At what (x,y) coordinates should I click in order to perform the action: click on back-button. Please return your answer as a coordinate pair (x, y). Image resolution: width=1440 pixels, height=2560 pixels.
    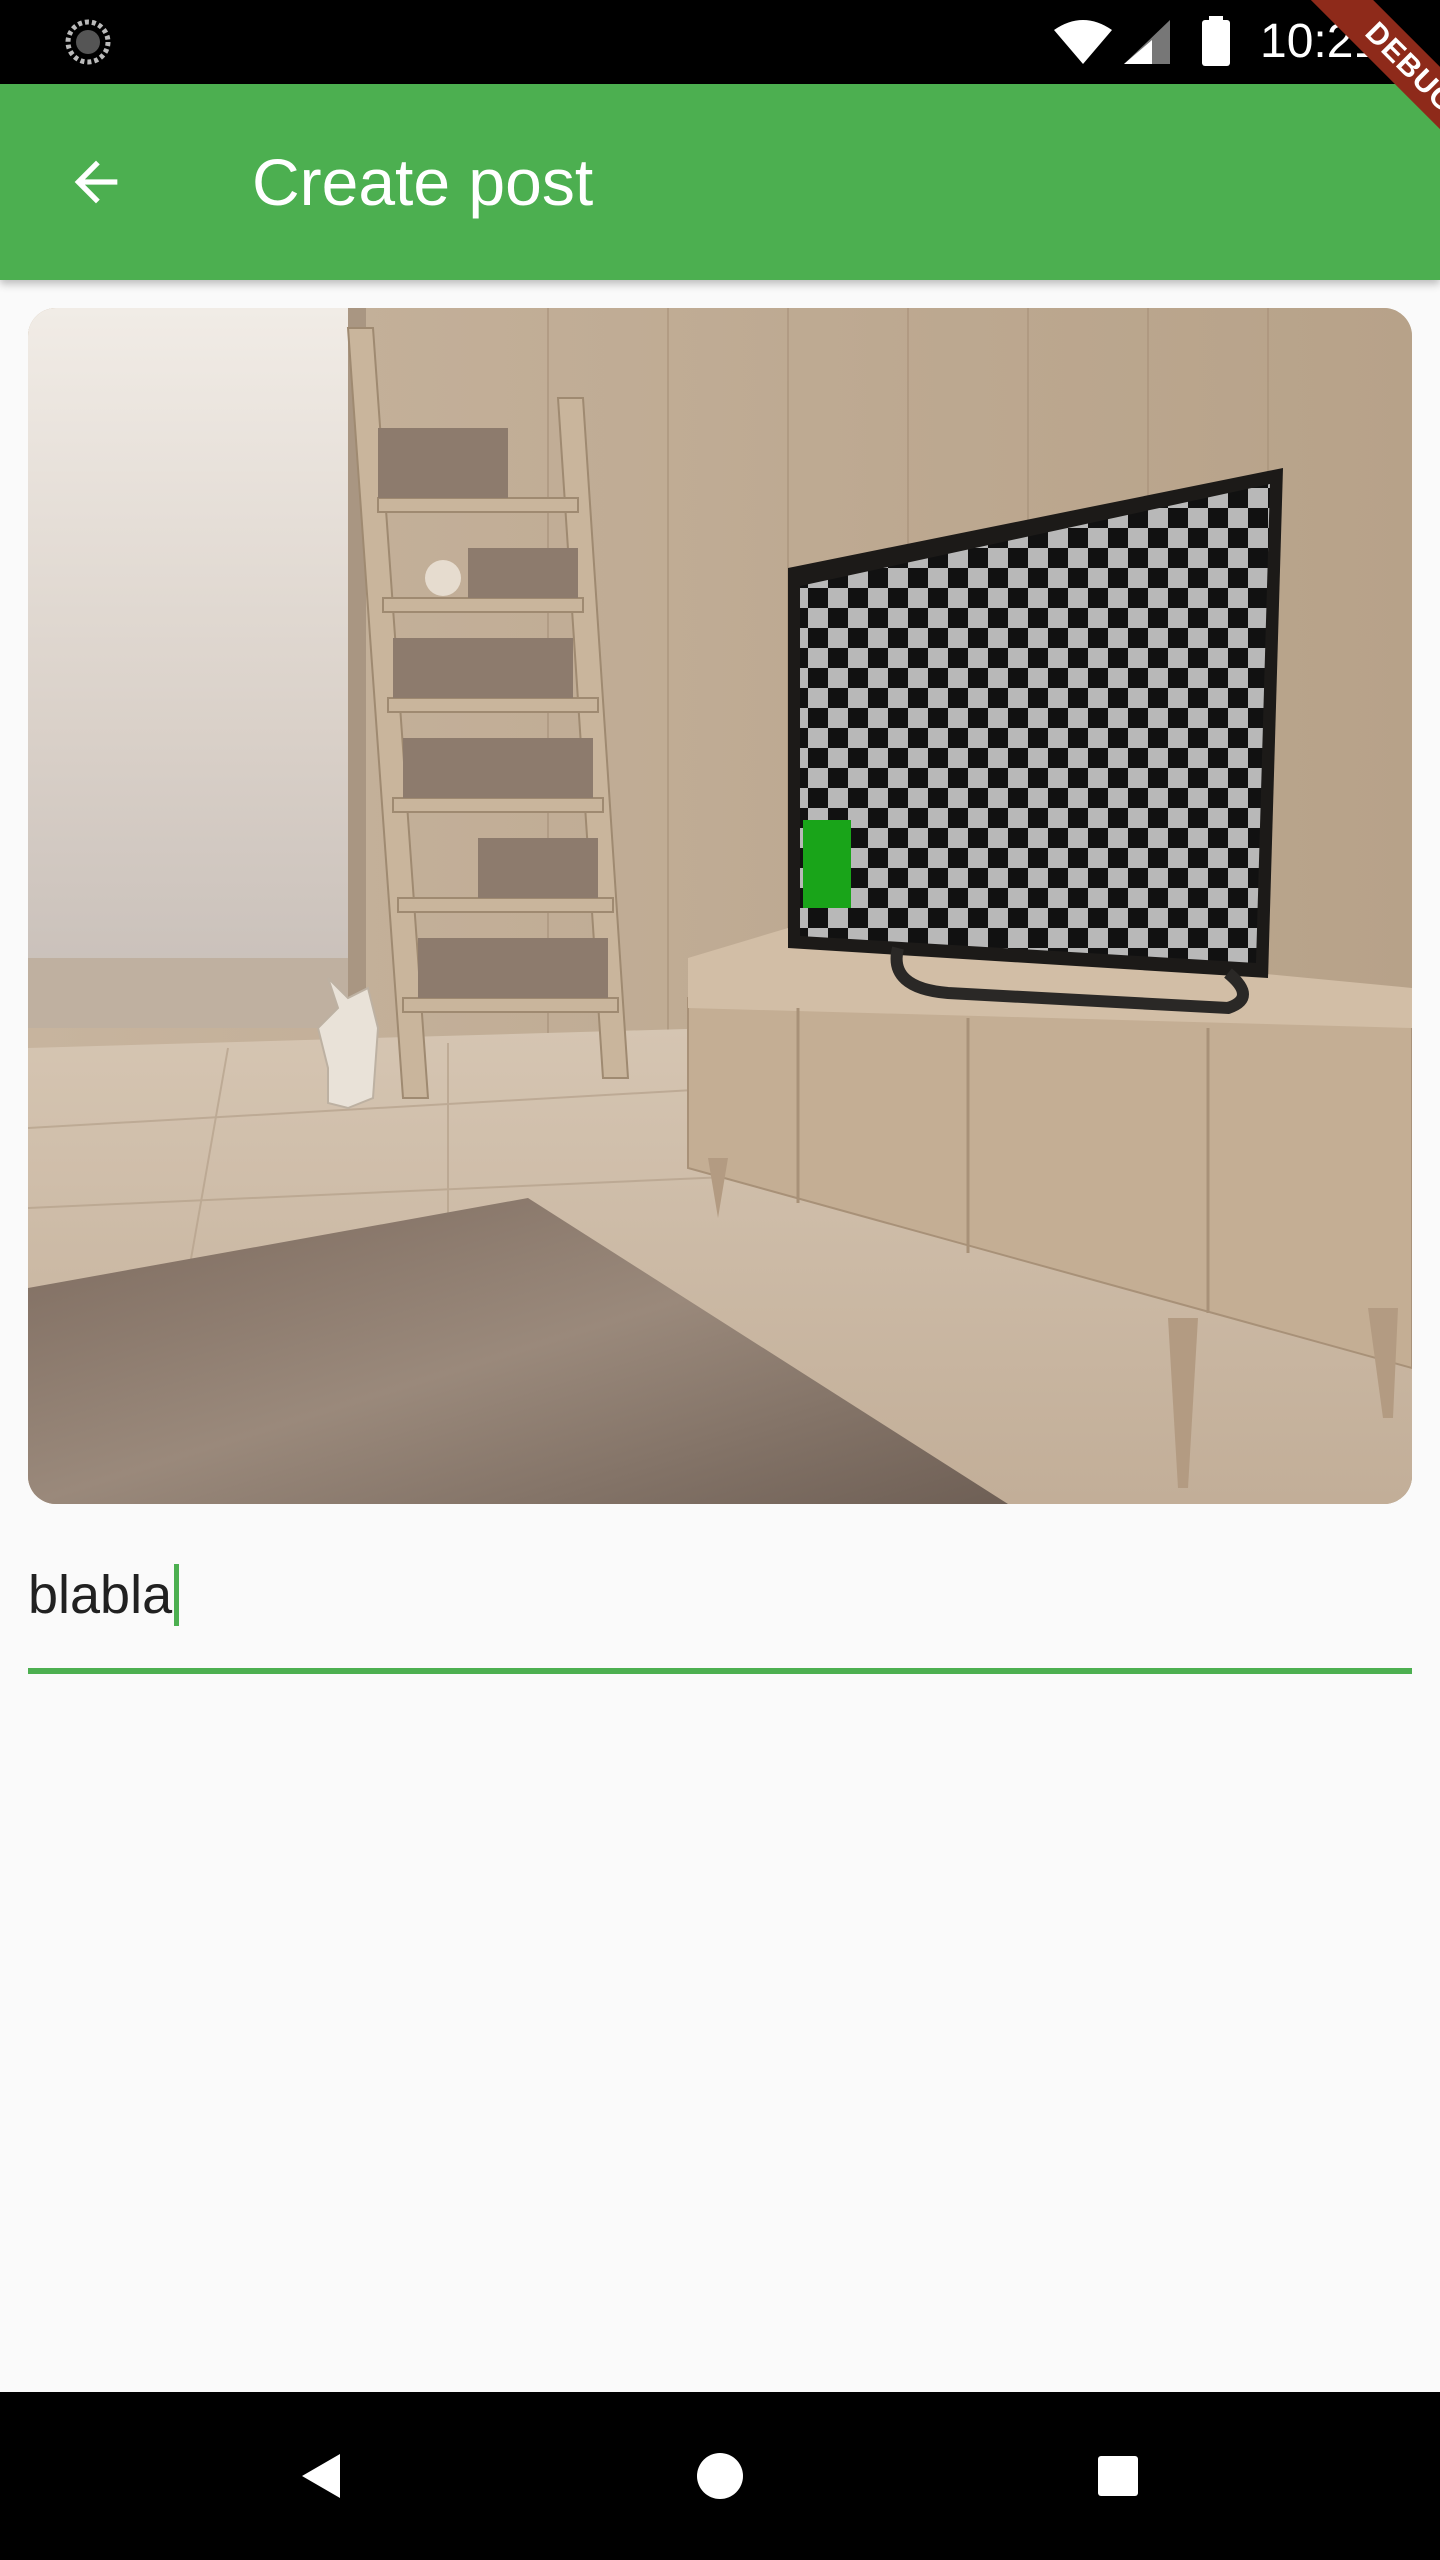
    Looking at the image, I should click on (96, 182).